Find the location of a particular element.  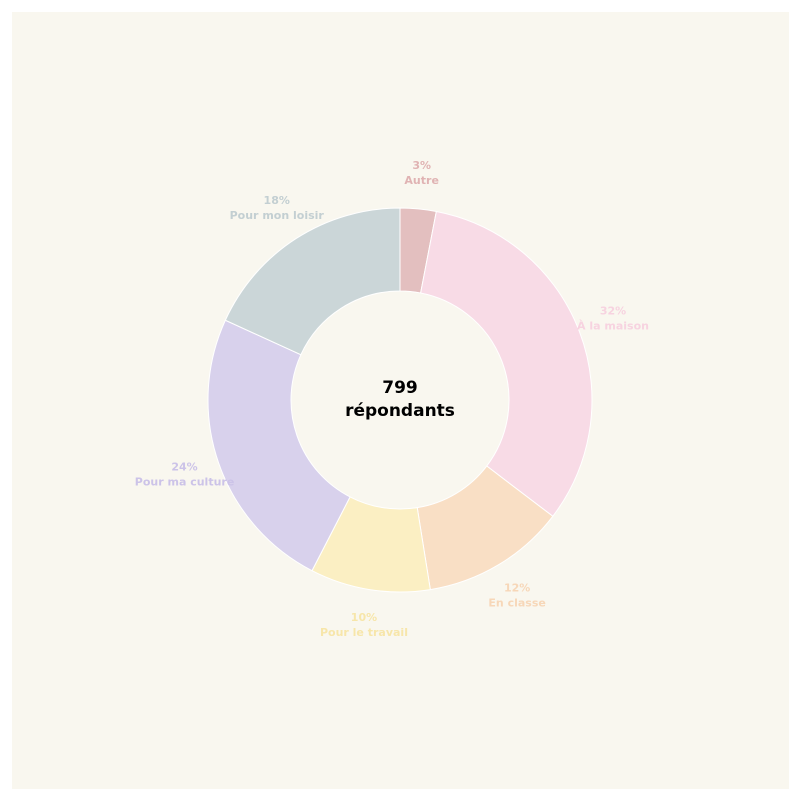

slice-percent-2: 12% is located at coordinates (517, 588).